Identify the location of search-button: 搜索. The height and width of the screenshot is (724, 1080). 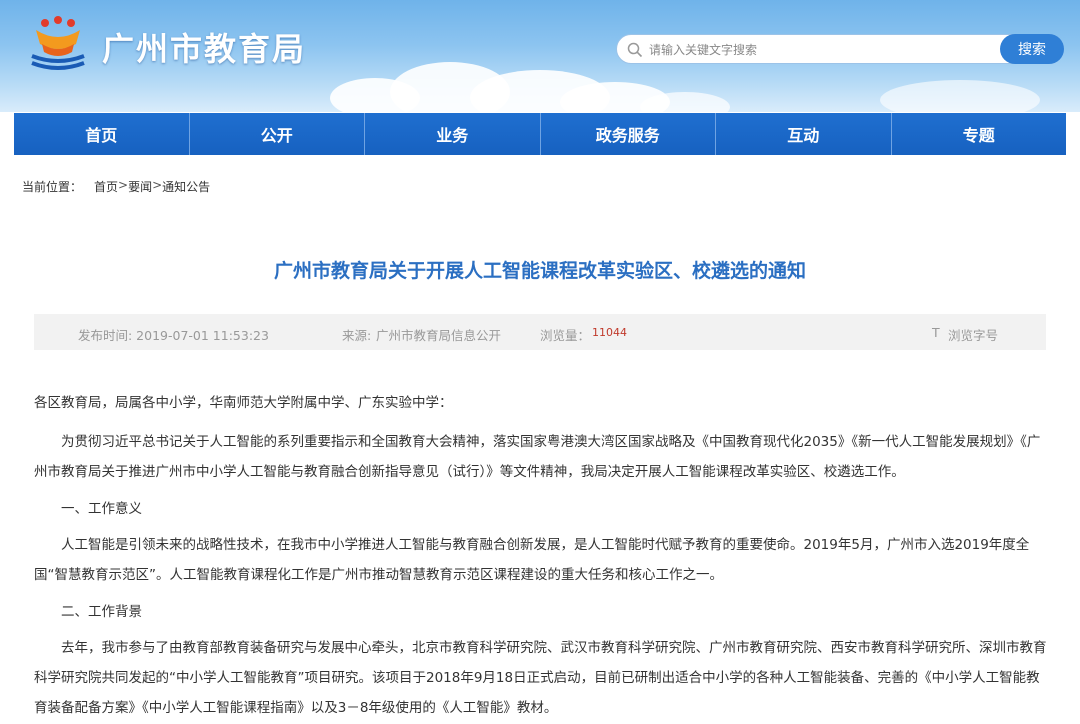
(1032, 49).